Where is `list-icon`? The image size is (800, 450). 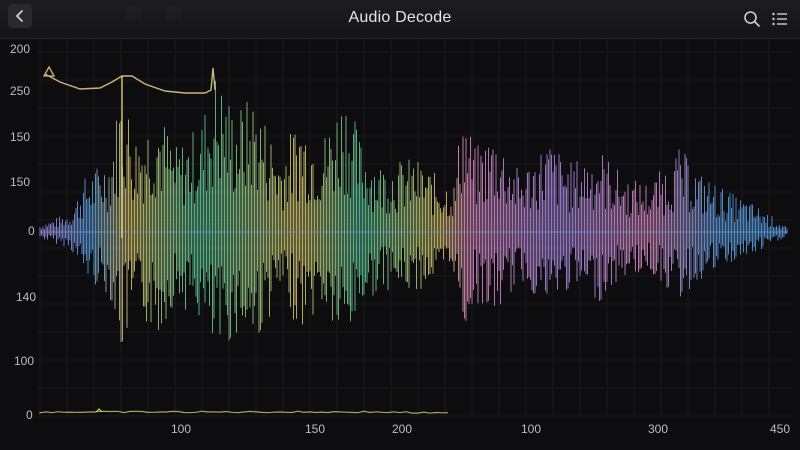 list-icon is located at coordinates (779, 19).